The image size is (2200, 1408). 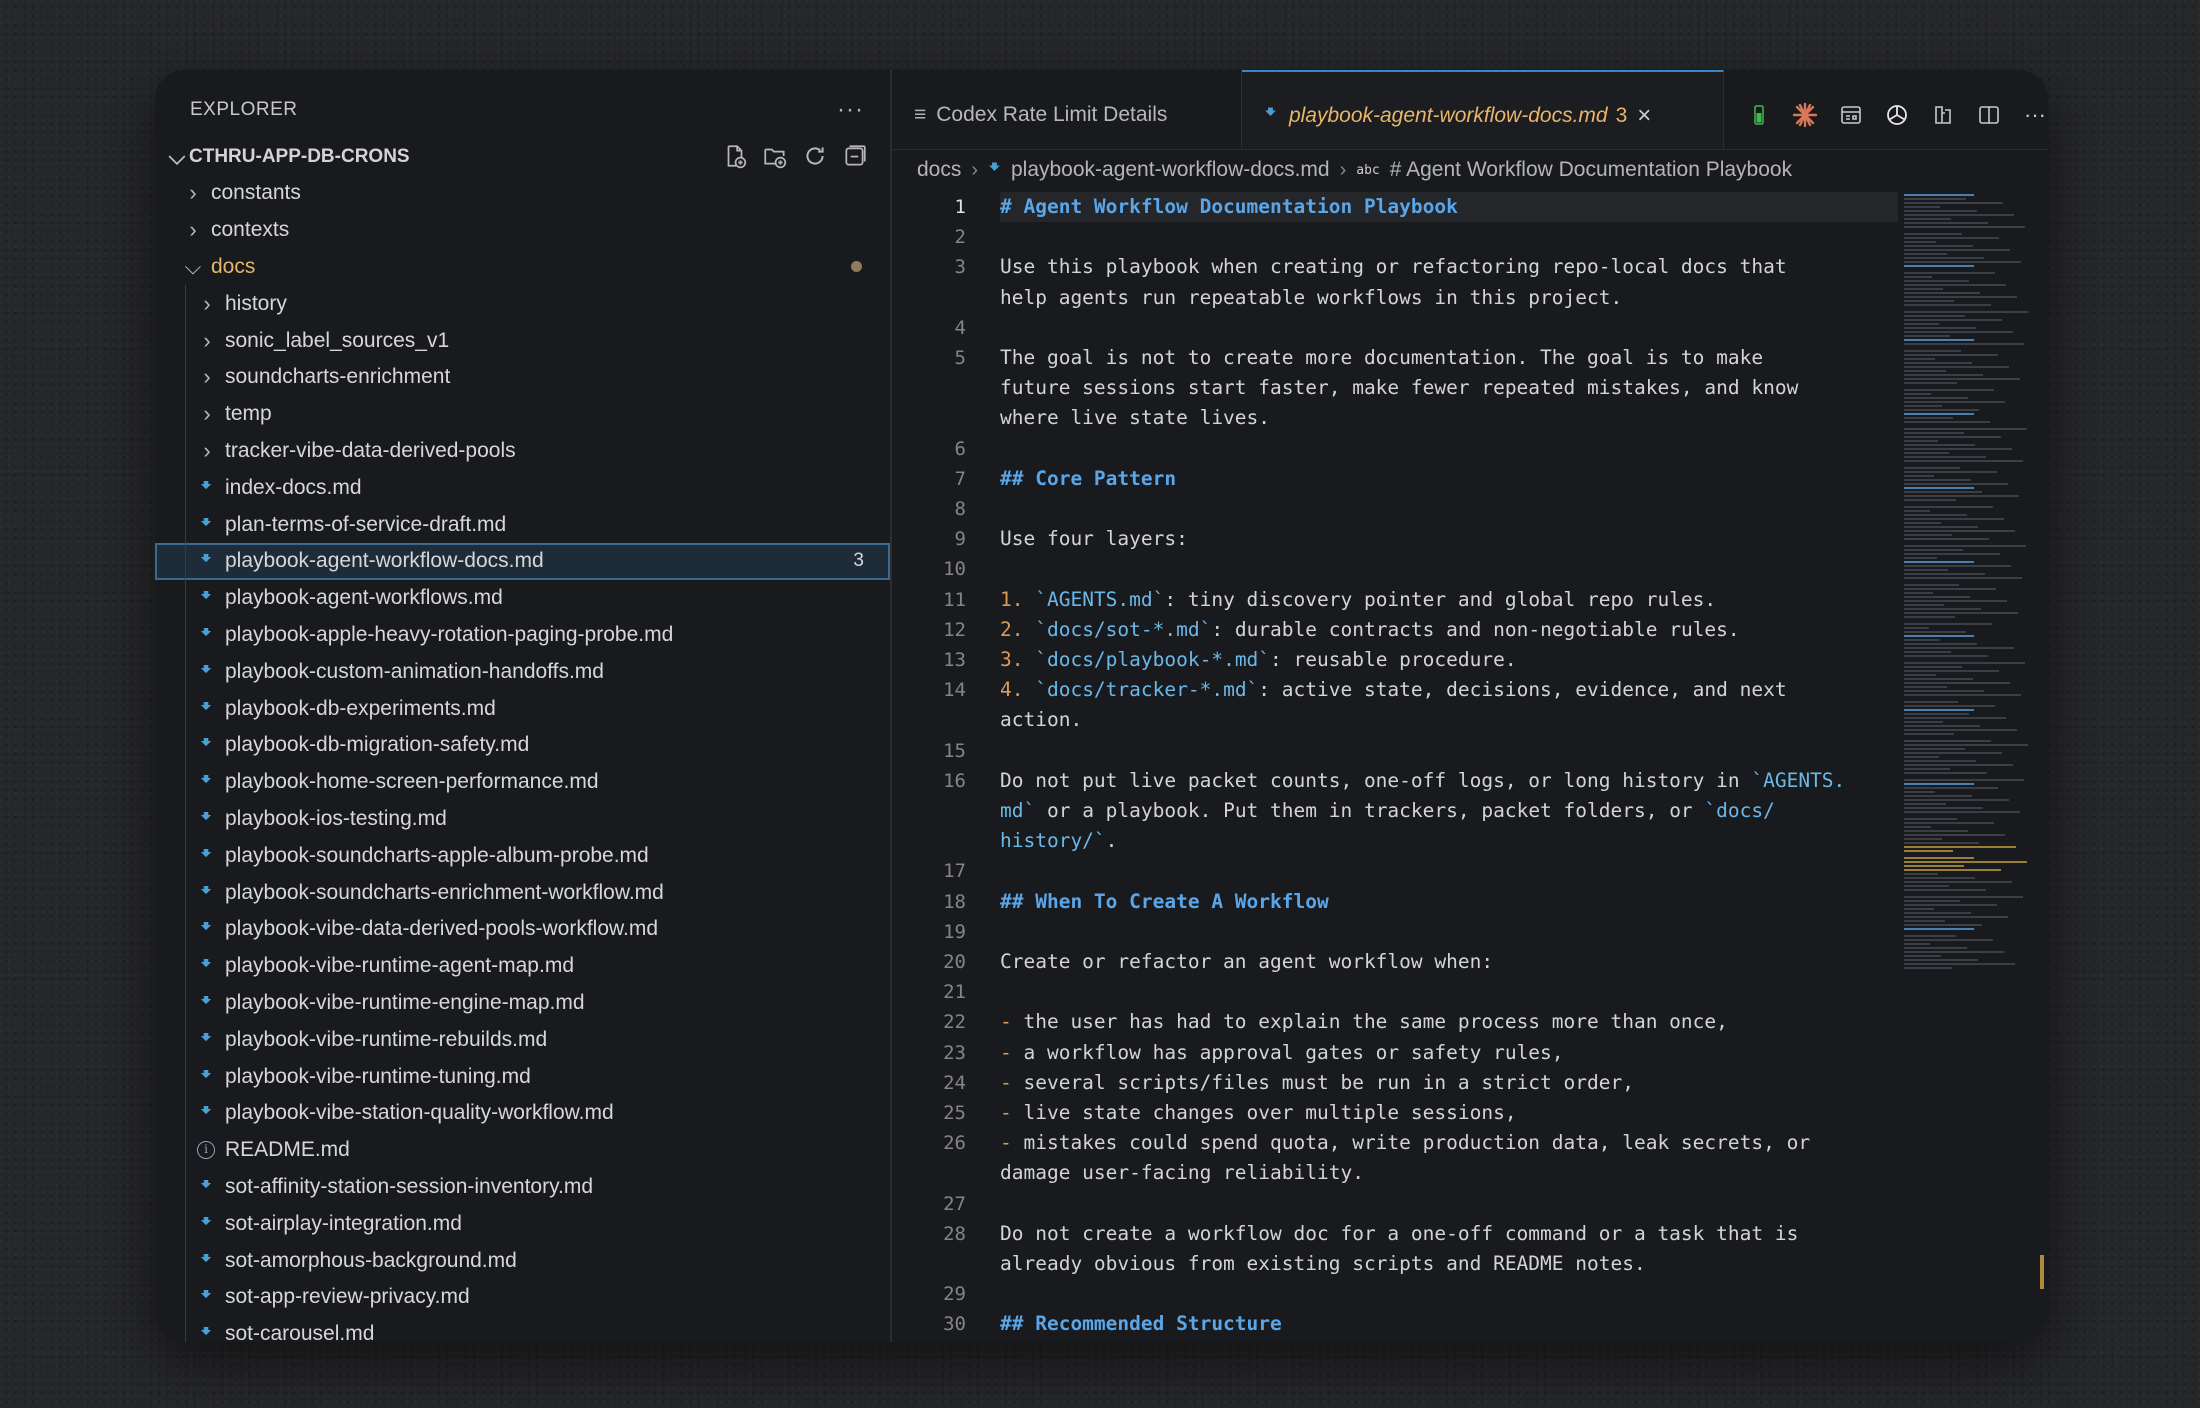 What do you see at coordinates (1969, 767) in the screenshot?
I see `minimap` at bounding box center [1969, 767].